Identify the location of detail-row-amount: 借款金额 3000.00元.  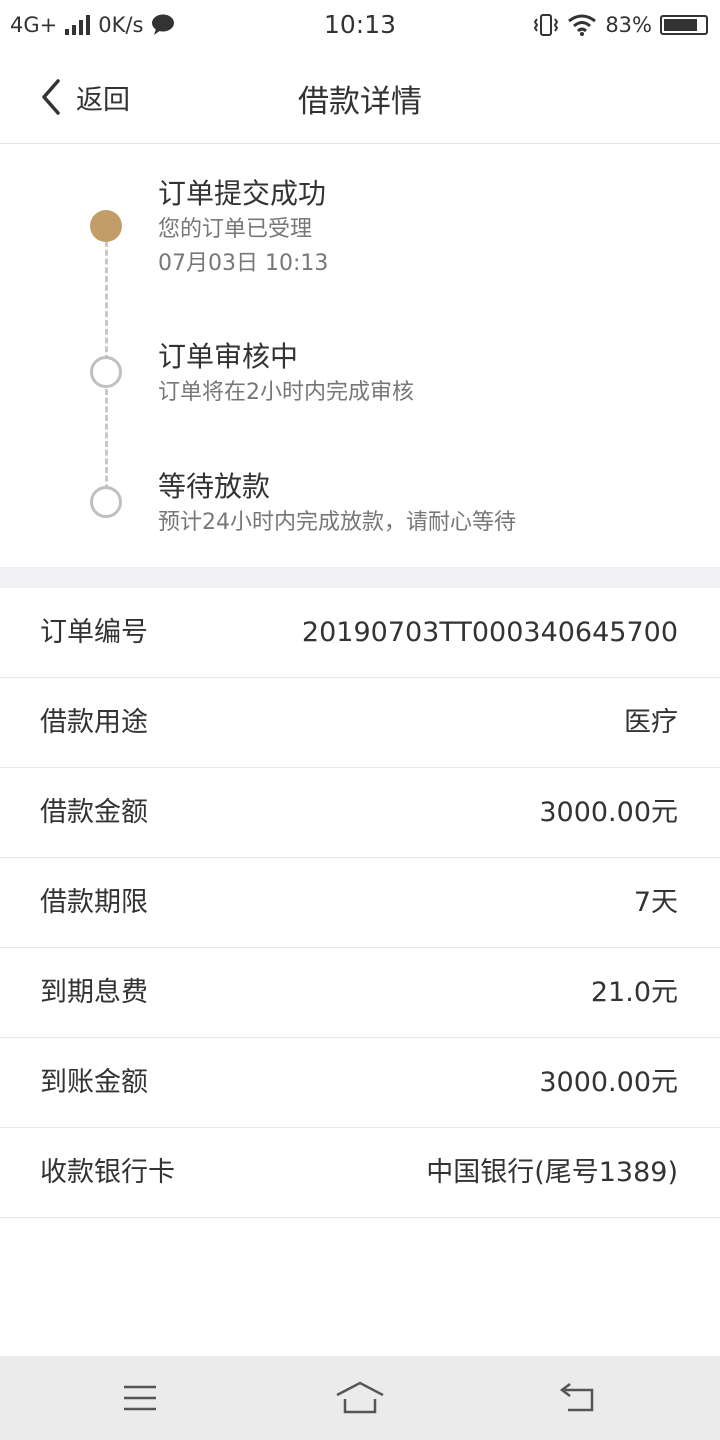
(360, 813).